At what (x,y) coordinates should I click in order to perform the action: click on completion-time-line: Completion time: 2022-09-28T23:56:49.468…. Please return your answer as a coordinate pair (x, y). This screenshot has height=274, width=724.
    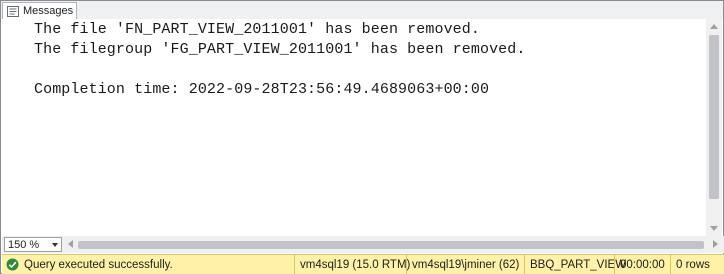
    Looking at the image, I should click on (262, 89).